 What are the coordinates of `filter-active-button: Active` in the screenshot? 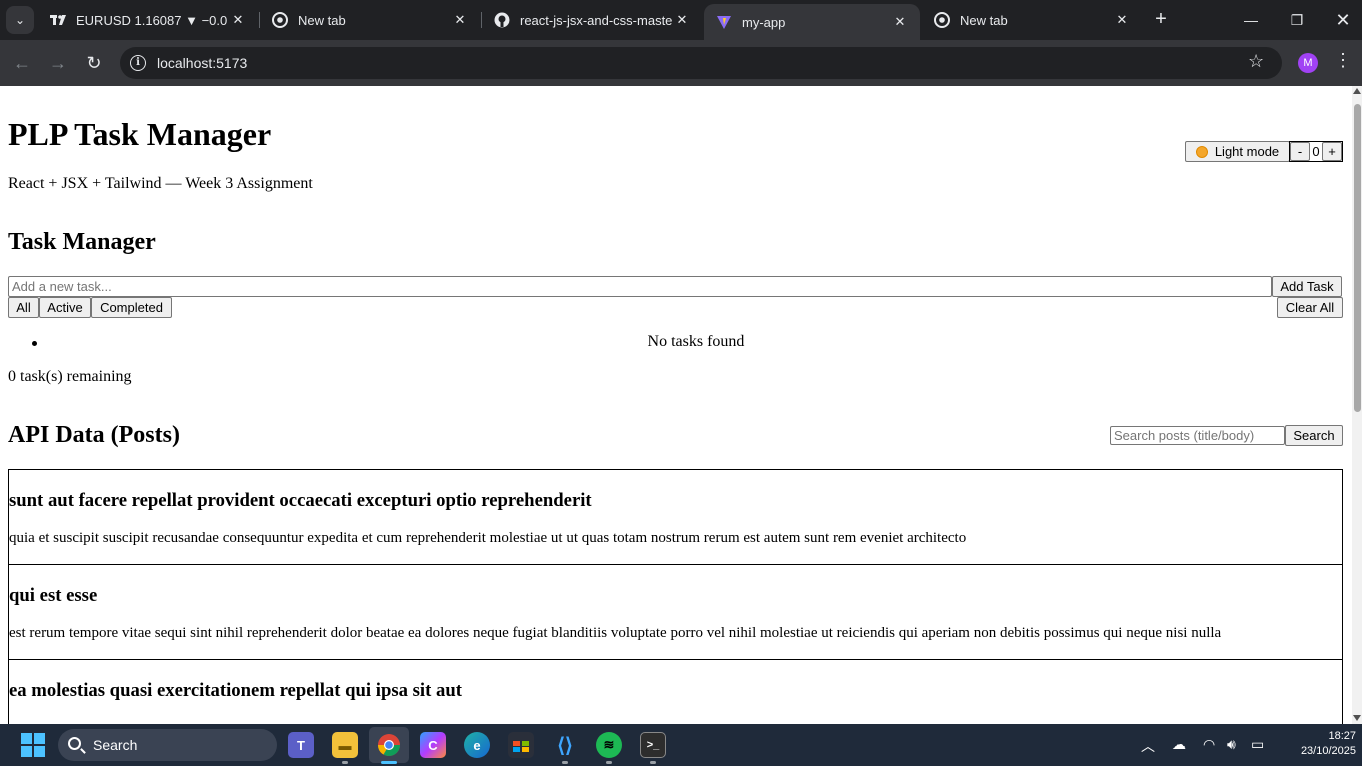 It's located at (65, 307).